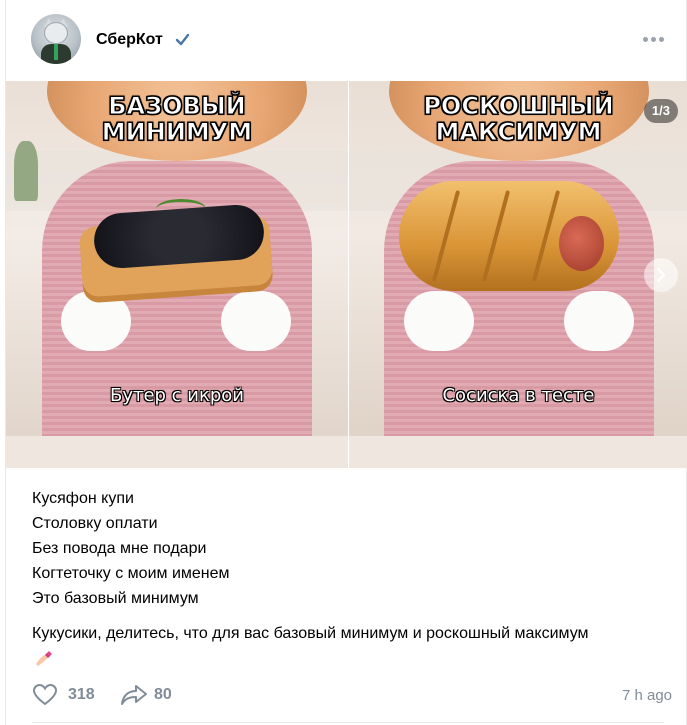 Image resolution: width=687 pixels, height=725 pixels. Describe the element at coordinates (45, 694) in the screenshot. I see `heart-icon` at that location.